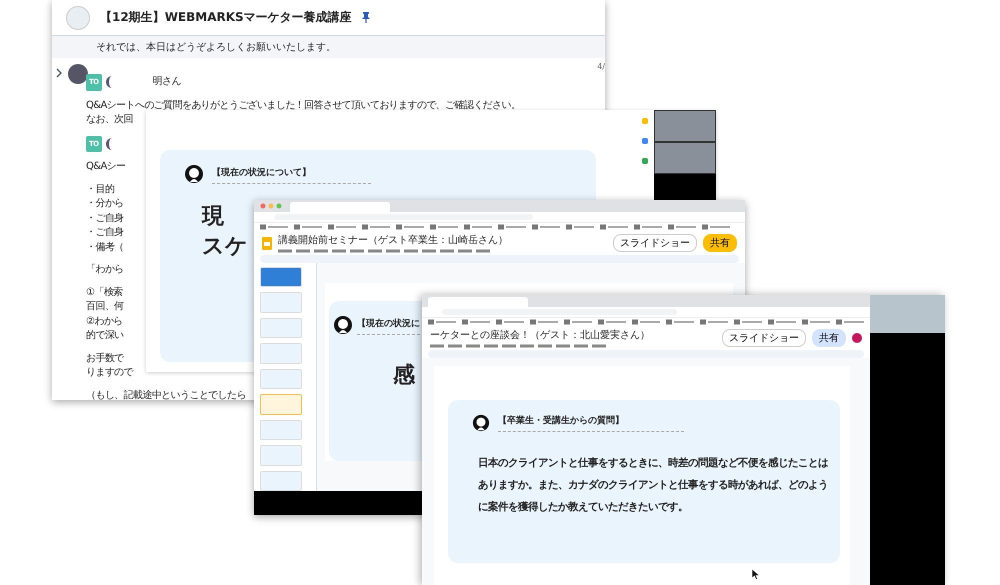  Describe the element at coordinates (540, 335) in the screenshot. I see `document-title: ーケターとの座談会！（ゲスト：北山愛実さん）` at that location.